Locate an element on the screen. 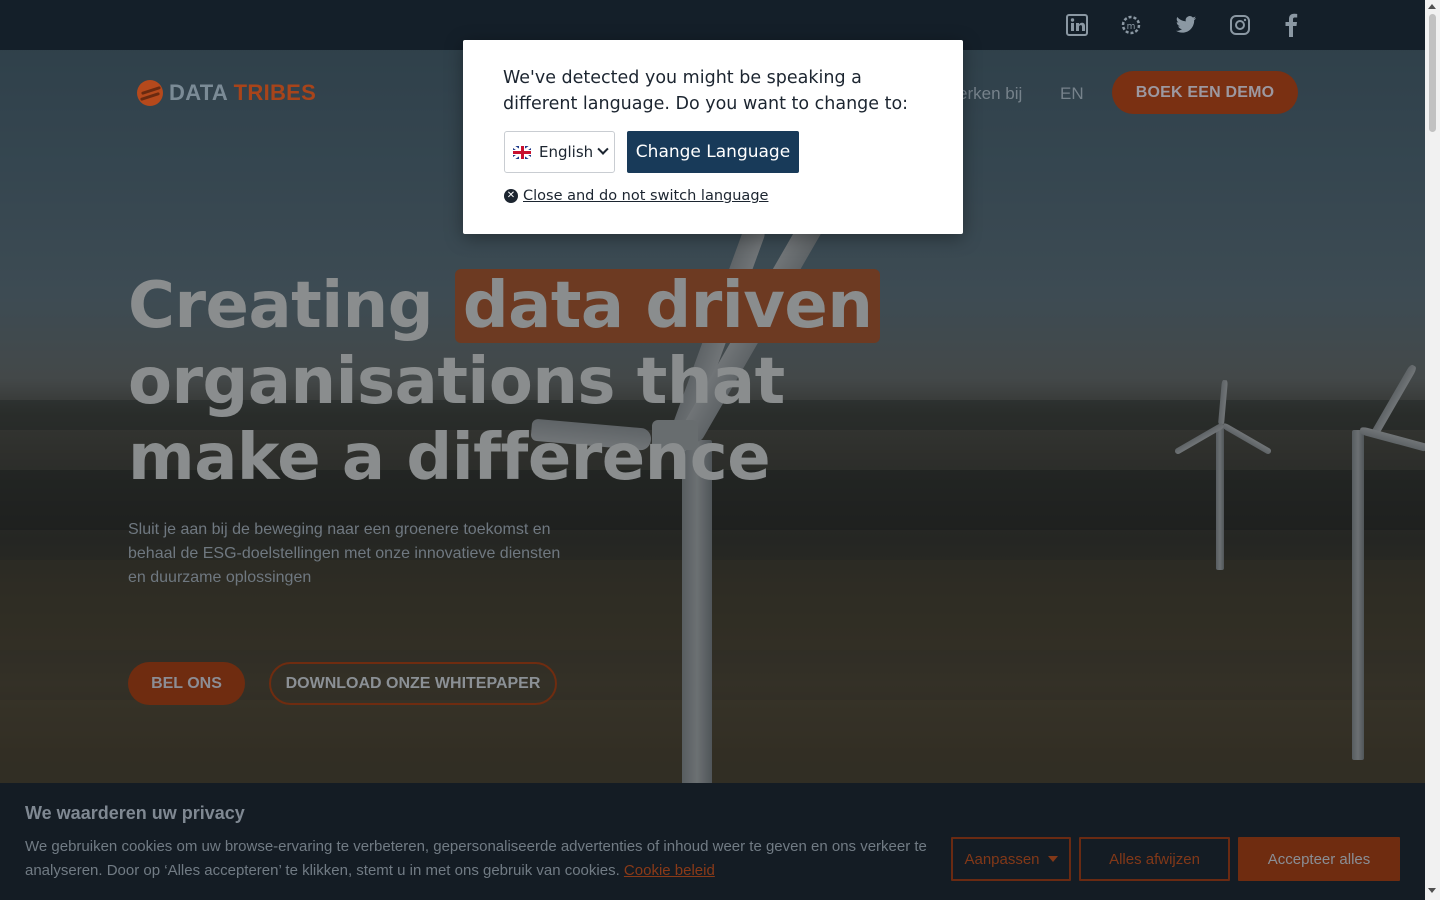  language-select: English is located at coordinates (559, 152).